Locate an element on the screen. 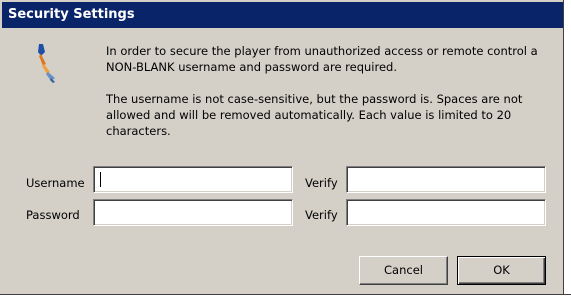 This screenshot has height=298, width=571. username-verify-input is located at coordinates (446, 179).